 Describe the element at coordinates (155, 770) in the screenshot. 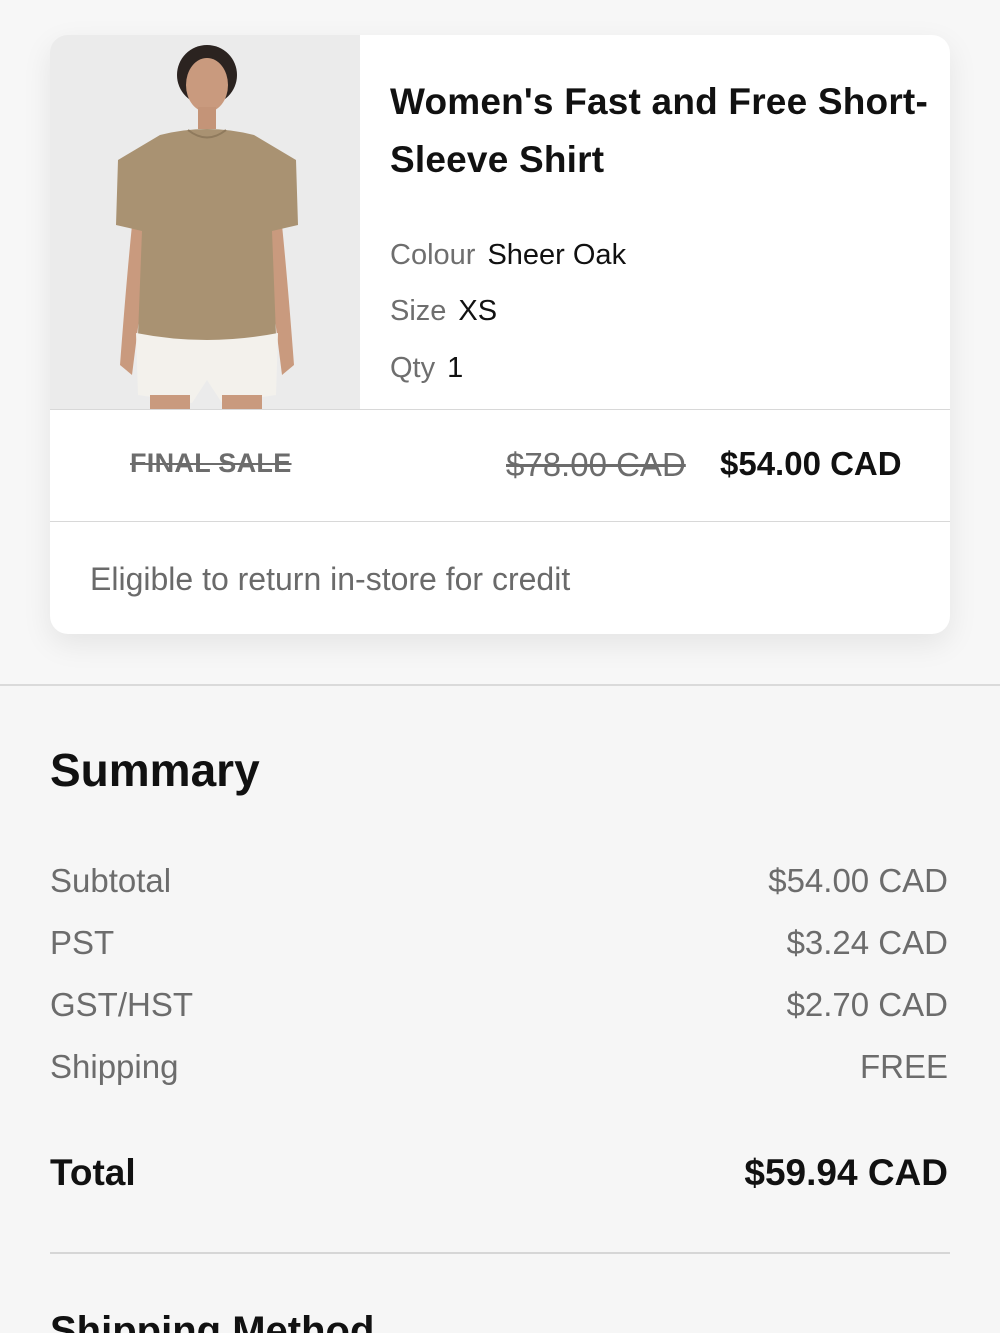

I see `summary-heading: Summary` at that location.